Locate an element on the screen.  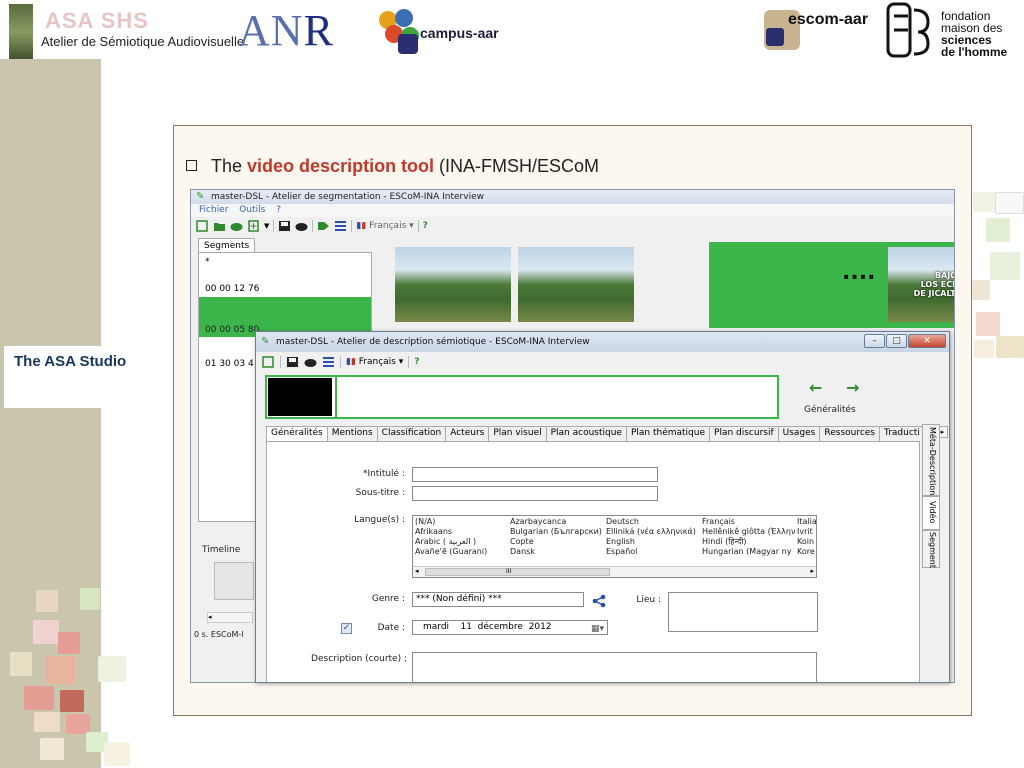
keyframe-thumbnail: BAJO LOS ECHOS DE JICALTEPEC is located at coordinates (921, 284).